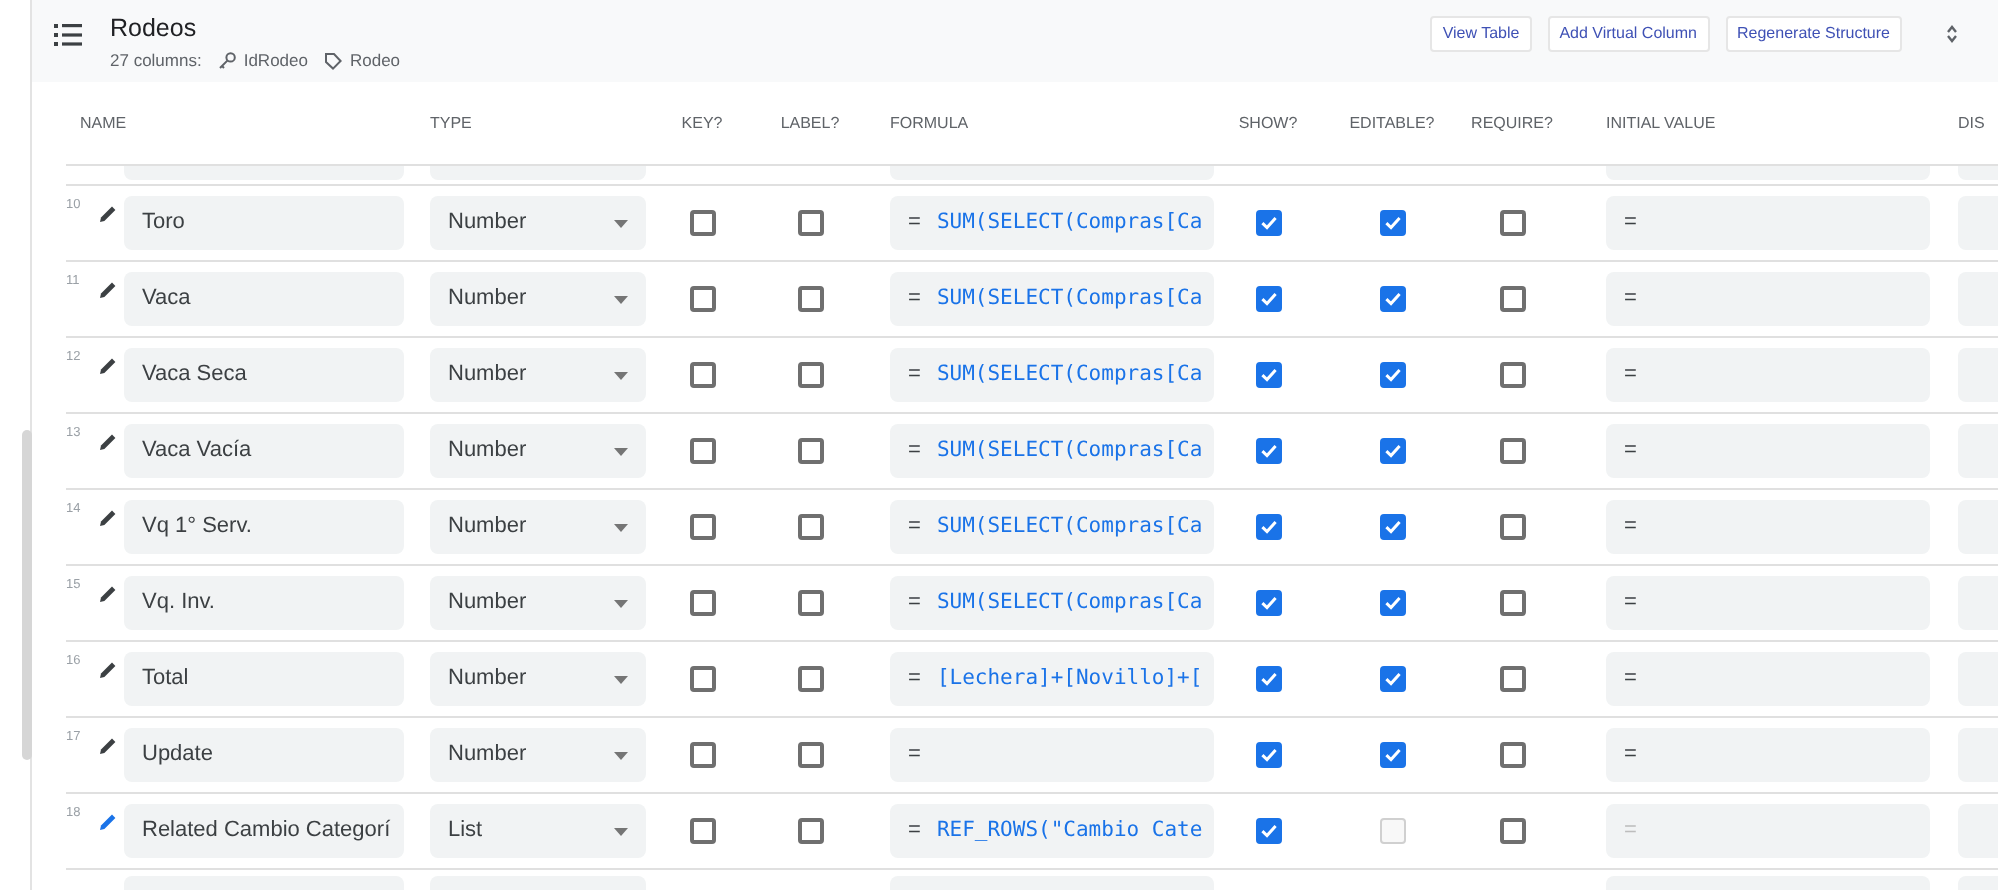  I want to click on name-field: Vaca Seca, so click(264, 375).